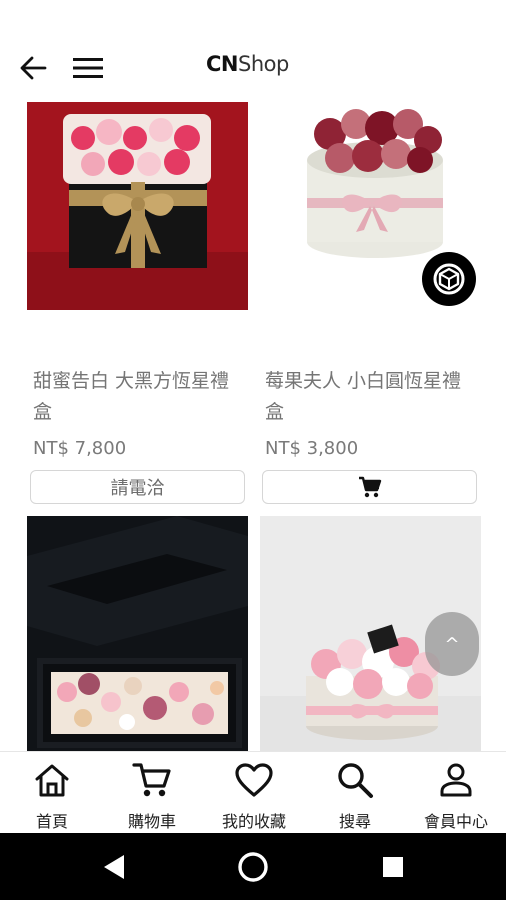 The height and width of the screenshot is (900, 506). What do you see at coordinates (222, 64) in the screenshot?
I see `logo-bold-text: CN` at bounding box center [222, 64].